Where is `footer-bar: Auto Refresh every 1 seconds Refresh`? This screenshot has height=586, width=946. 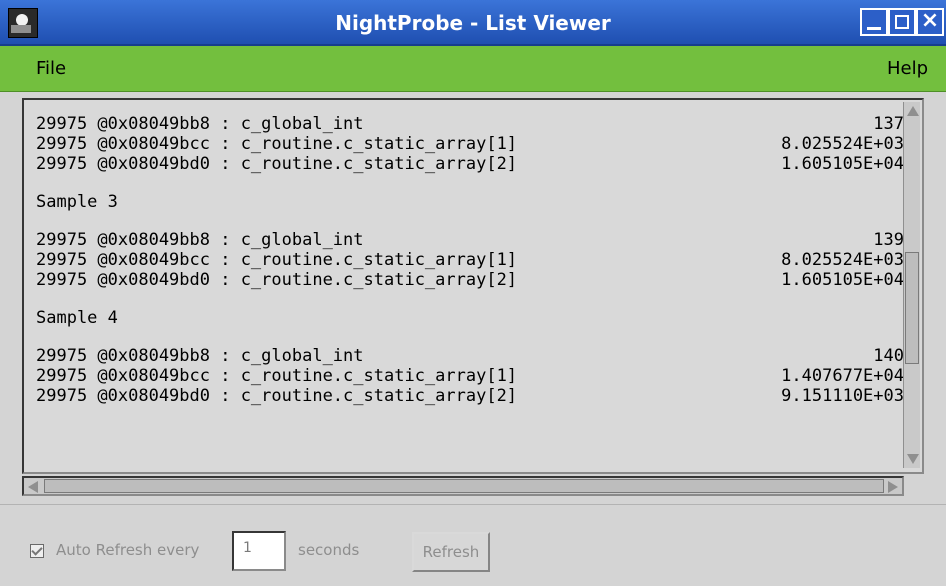 footer-bar: Auto Refresh every 1 seconds Refresh is located at coordinates (473, 545).